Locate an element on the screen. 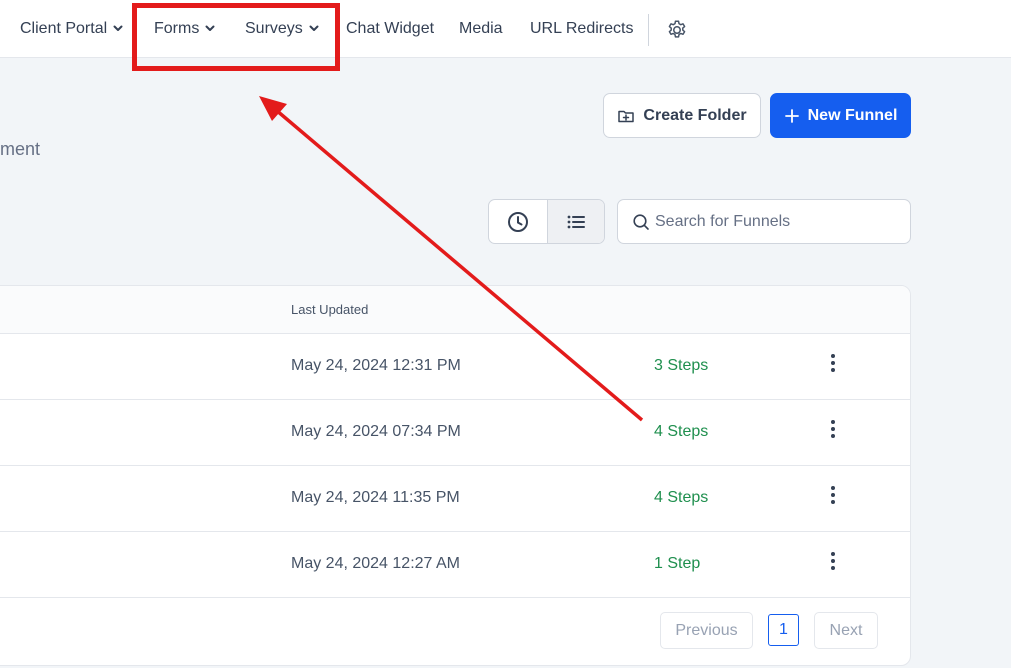 The width and height of the screenshot is (1011, 668). nav-forms-label: Forms is located at coordinates (177, 28).